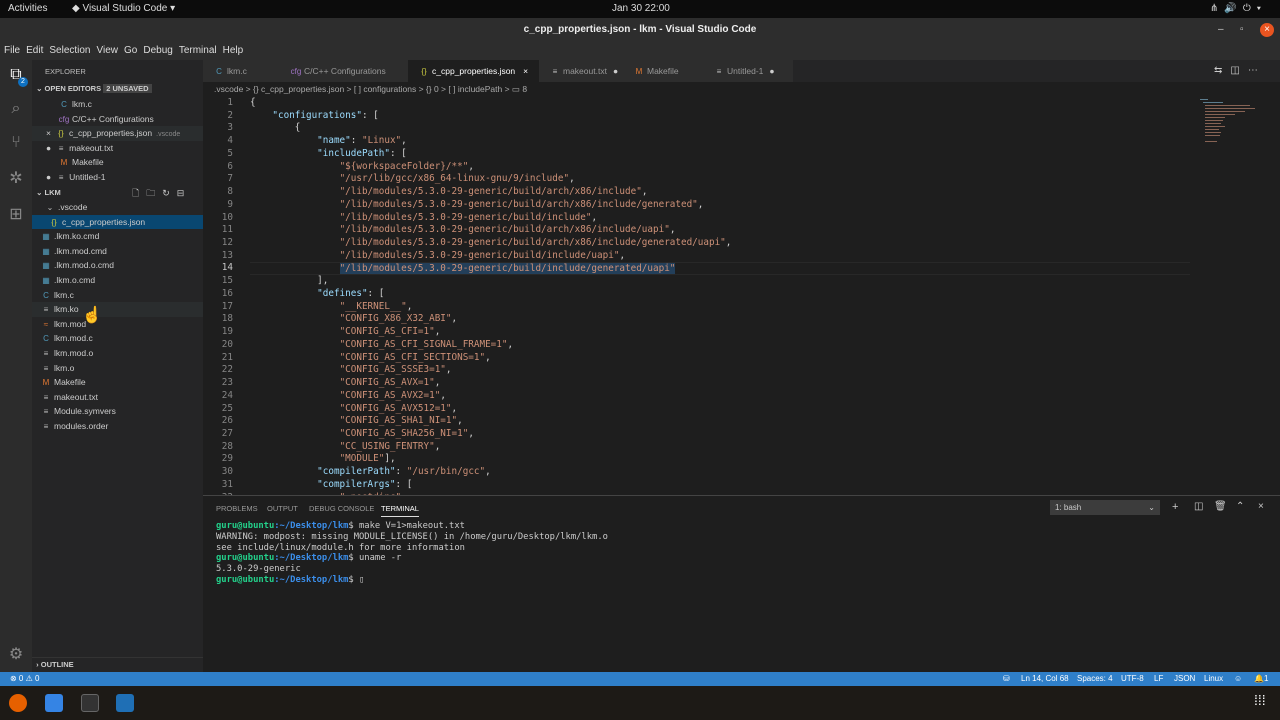 The image size is (1280, 720). Describe the element at coordinates (108, 51) in the screenshot. I see `menu-view: View` at that location.